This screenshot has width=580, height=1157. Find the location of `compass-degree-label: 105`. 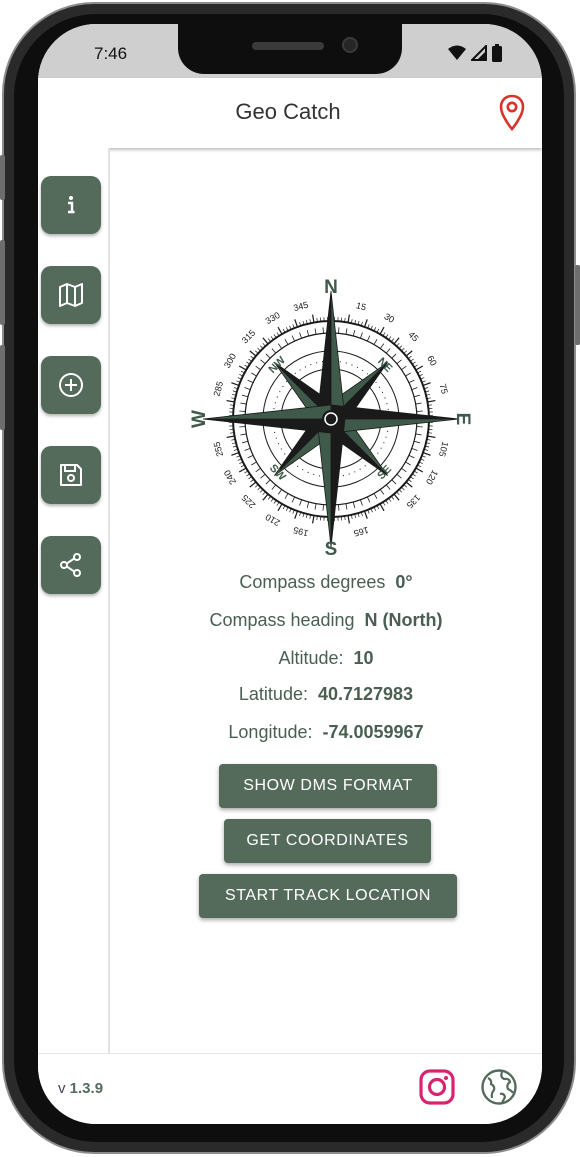

compass-degree-label: 105 is located at coordinates (444, 449).